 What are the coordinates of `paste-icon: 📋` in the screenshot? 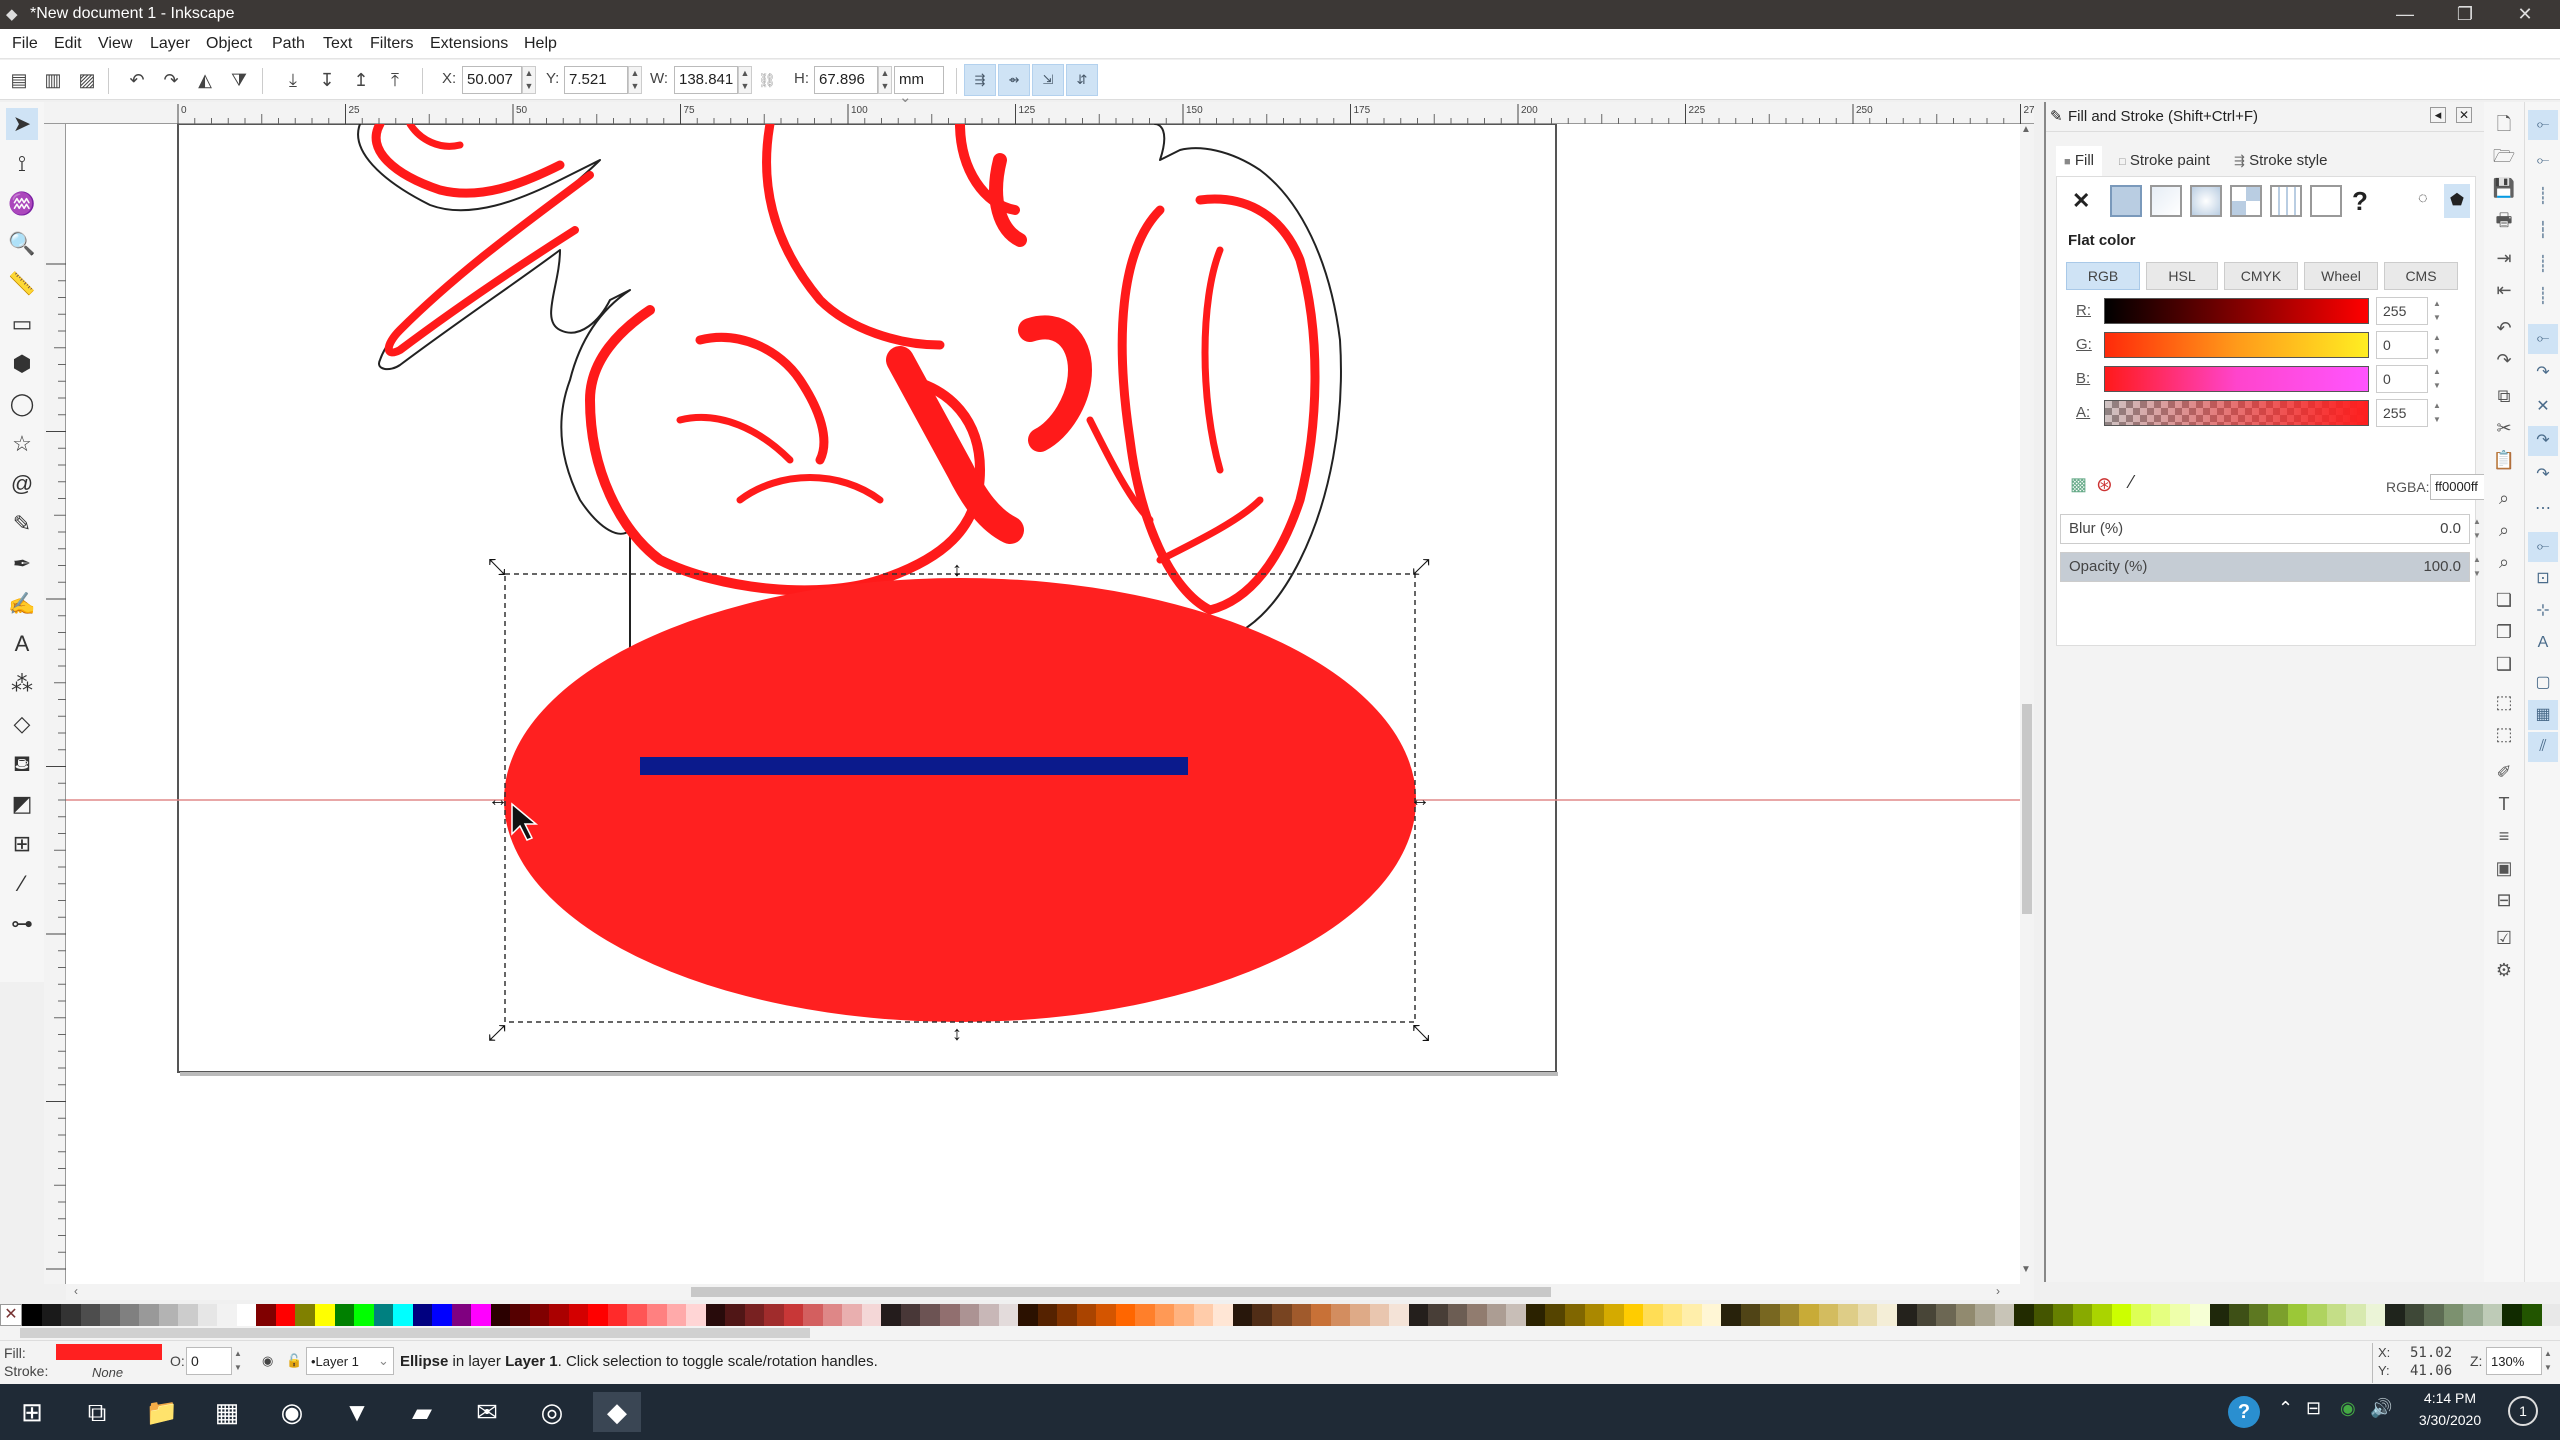 It's located at (2504, 460).